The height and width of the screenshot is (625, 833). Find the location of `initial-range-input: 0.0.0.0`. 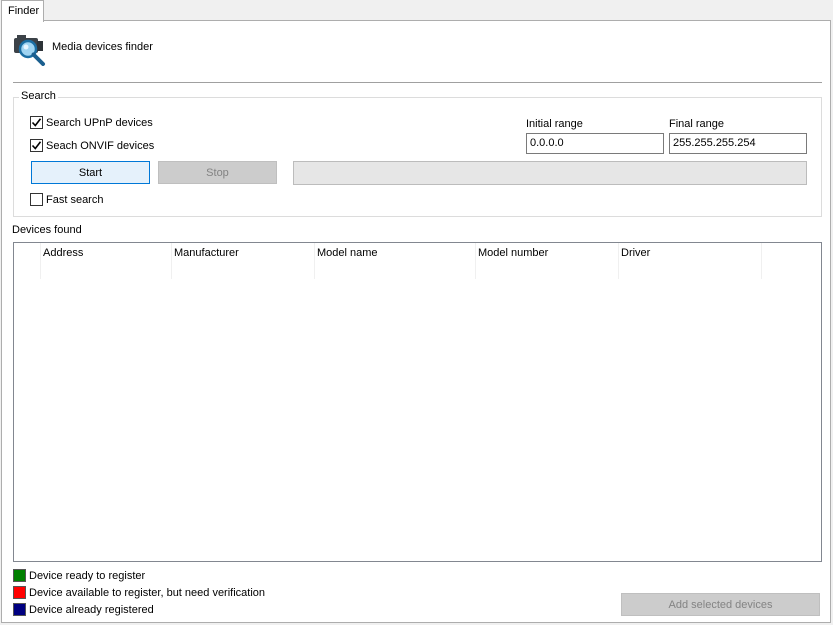

initial-range-input: 0.0.0.0 is located at coordinates (595, 143).